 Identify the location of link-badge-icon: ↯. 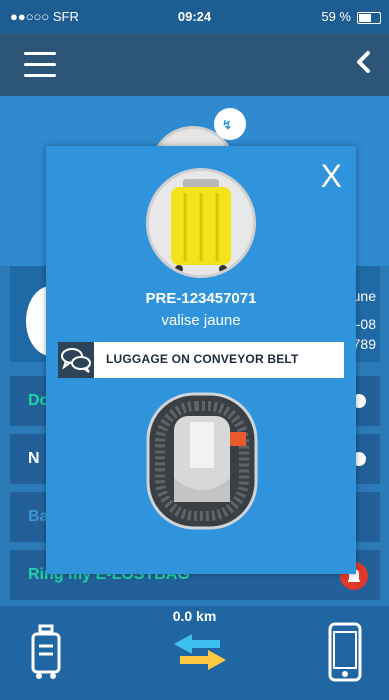
(230, 124).